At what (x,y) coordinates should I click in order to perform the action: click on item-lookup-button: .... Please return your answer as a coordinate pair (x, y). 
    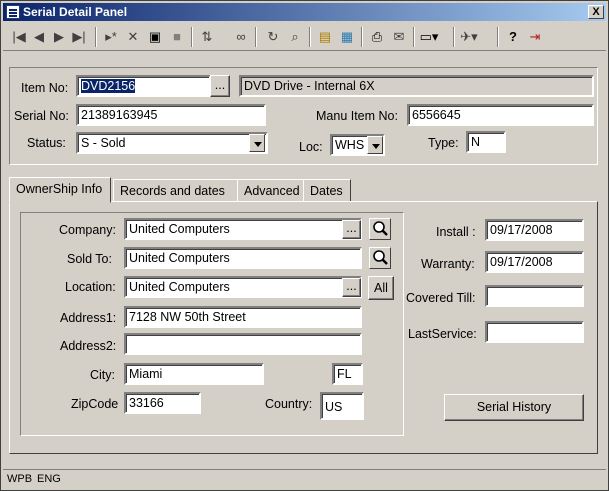
    Looking at the image, I should click on (220, 86).